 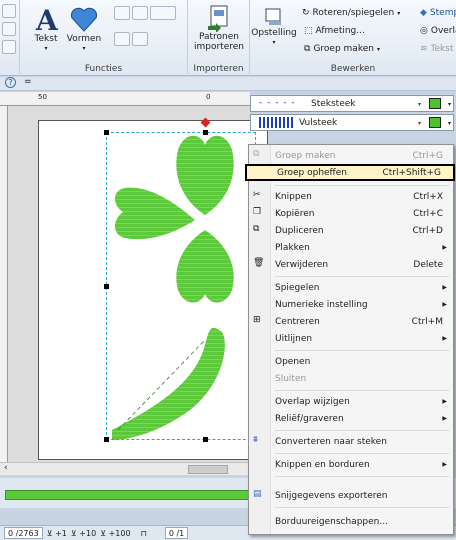 I want to click on menu-item-knippen: ✂ Knippen Ctrl+X, so click(x=351, y=196).